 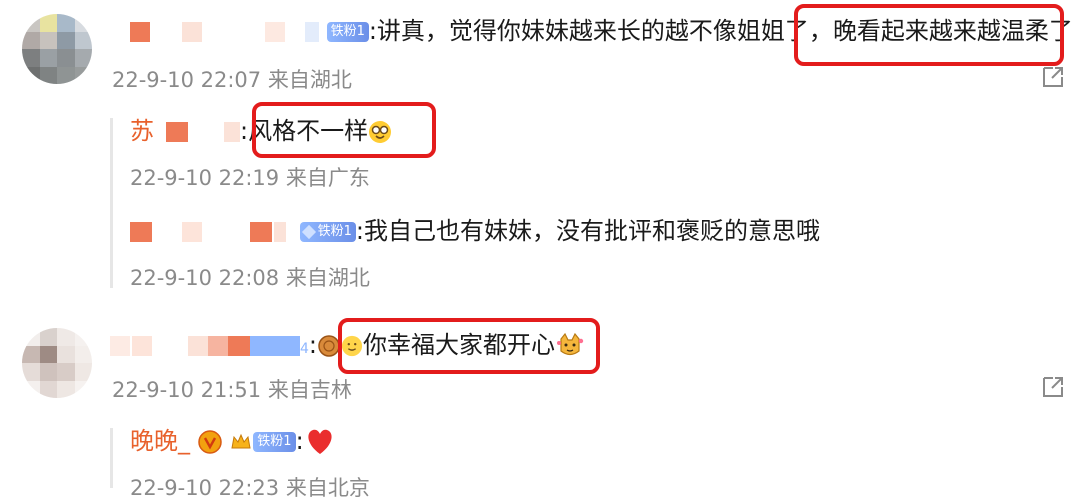 I want to click on reply-text: :, so click(x=299, y=441).